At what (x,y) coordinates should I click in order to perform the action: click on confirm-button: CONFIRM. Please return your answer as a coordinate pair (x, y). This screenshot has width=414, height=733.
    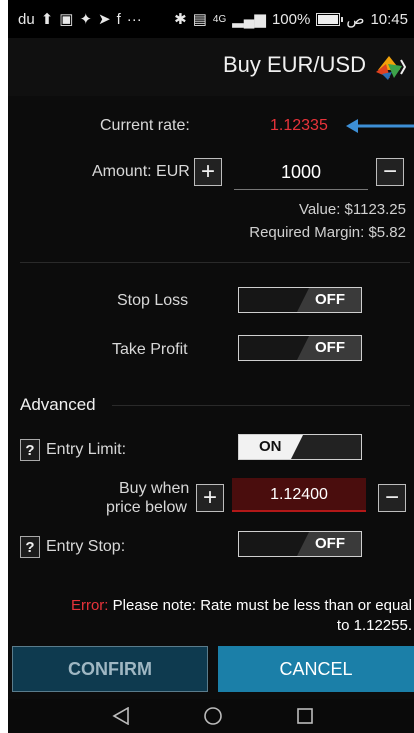
    Looking at the image, I should click on (110, 669).